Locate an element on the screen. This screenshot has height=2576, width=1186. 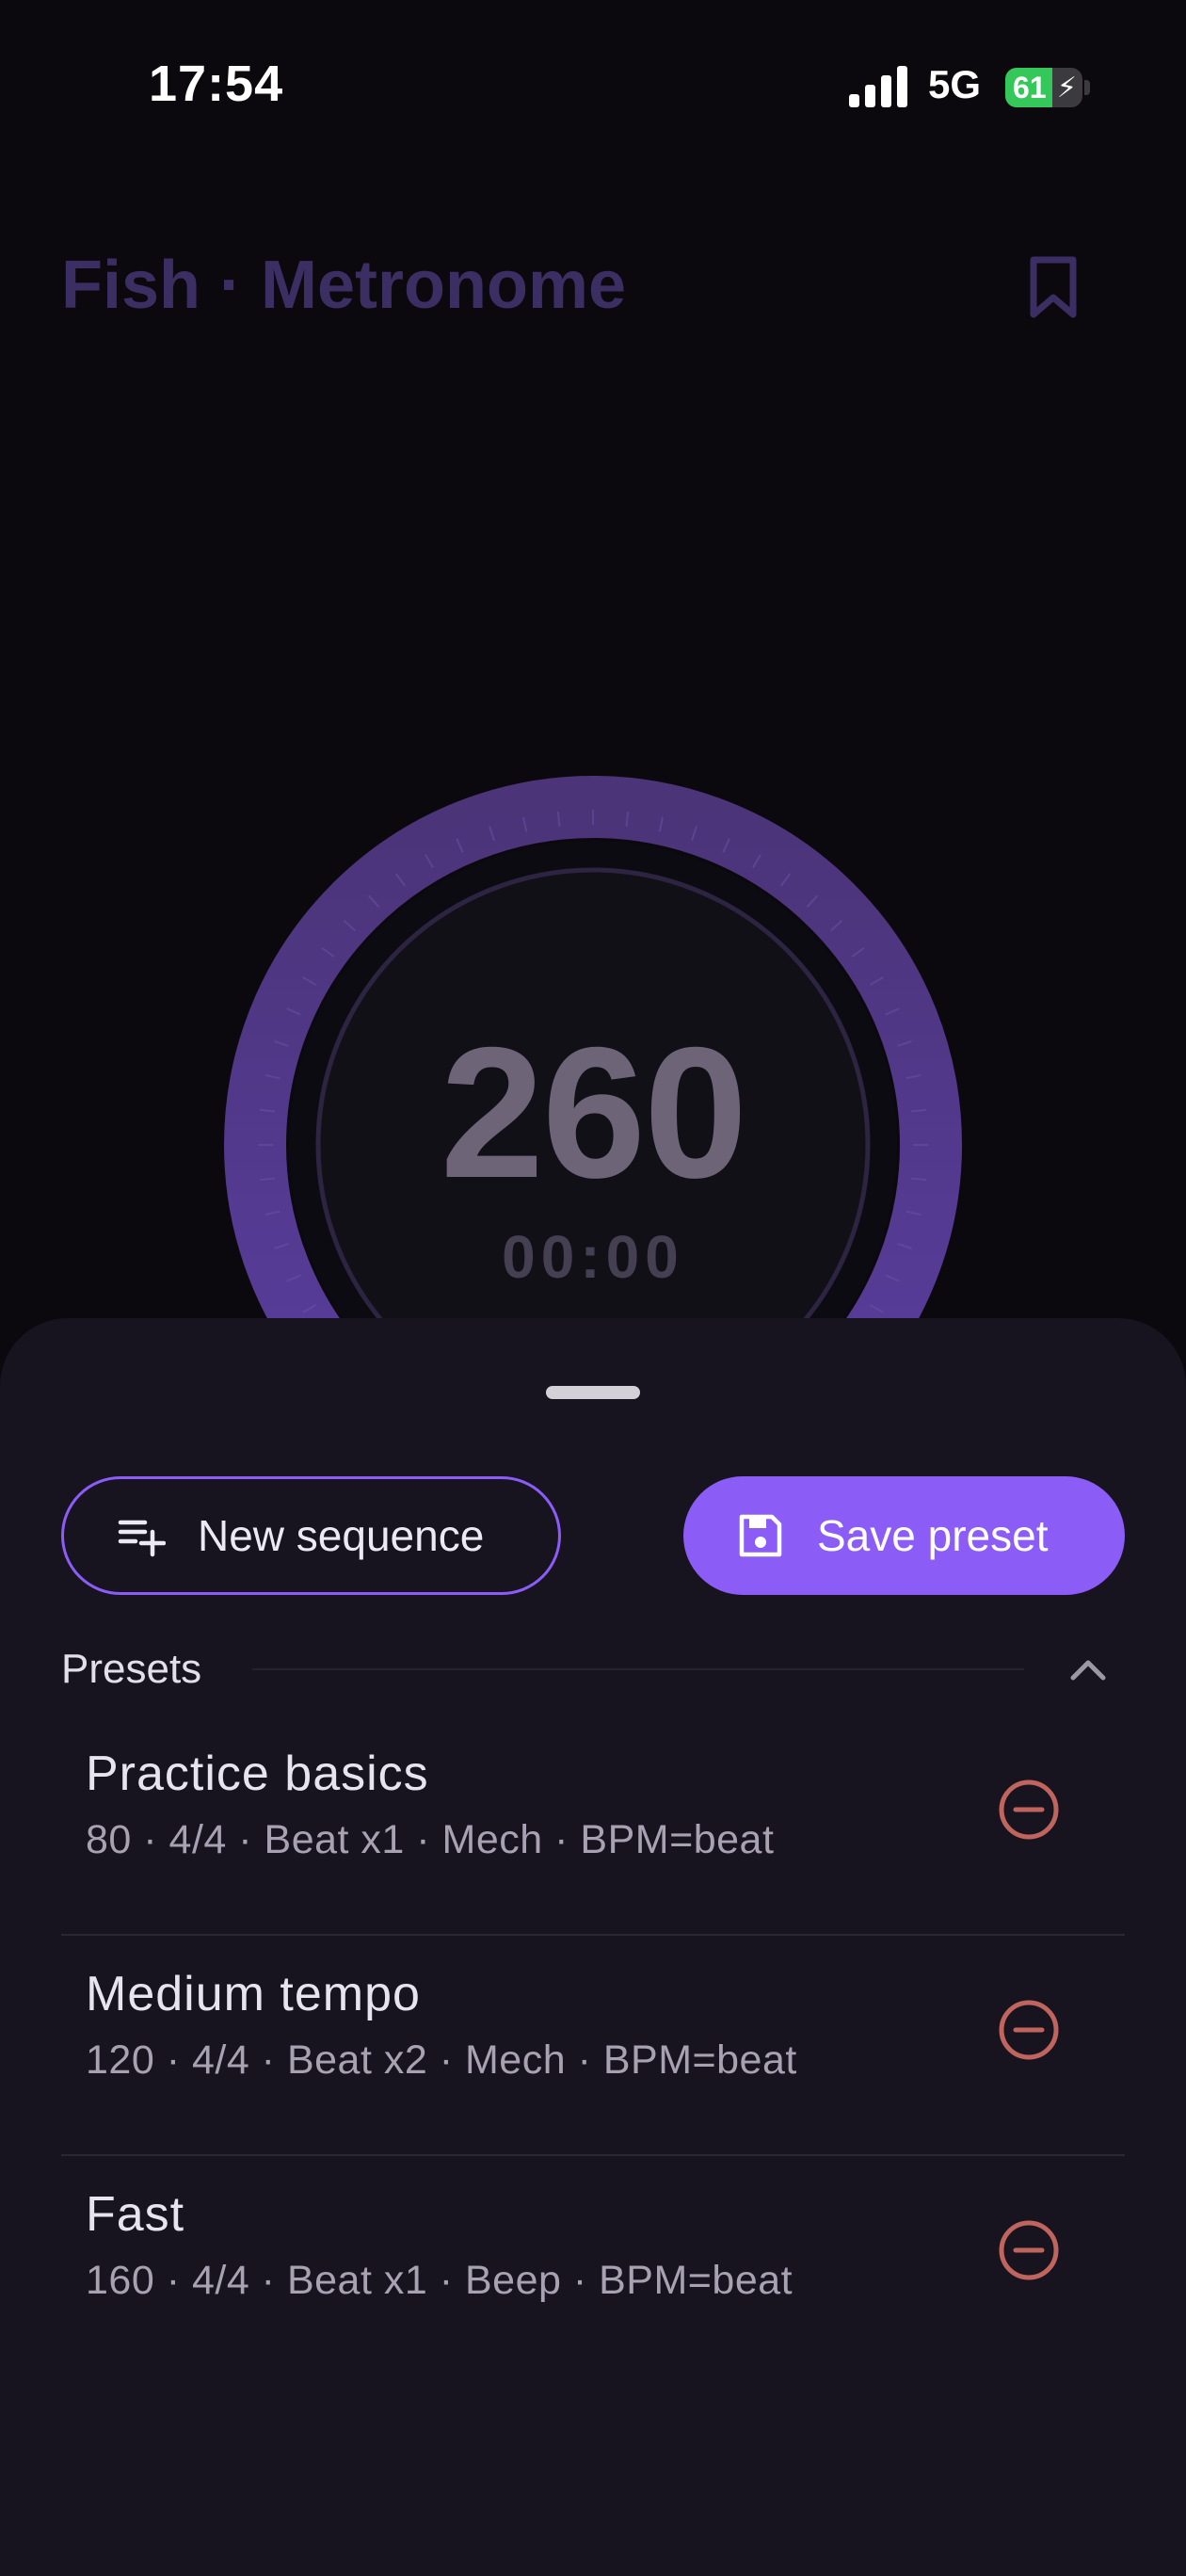
save-preset-label: Save preset is located at coordinates (933, 1535).